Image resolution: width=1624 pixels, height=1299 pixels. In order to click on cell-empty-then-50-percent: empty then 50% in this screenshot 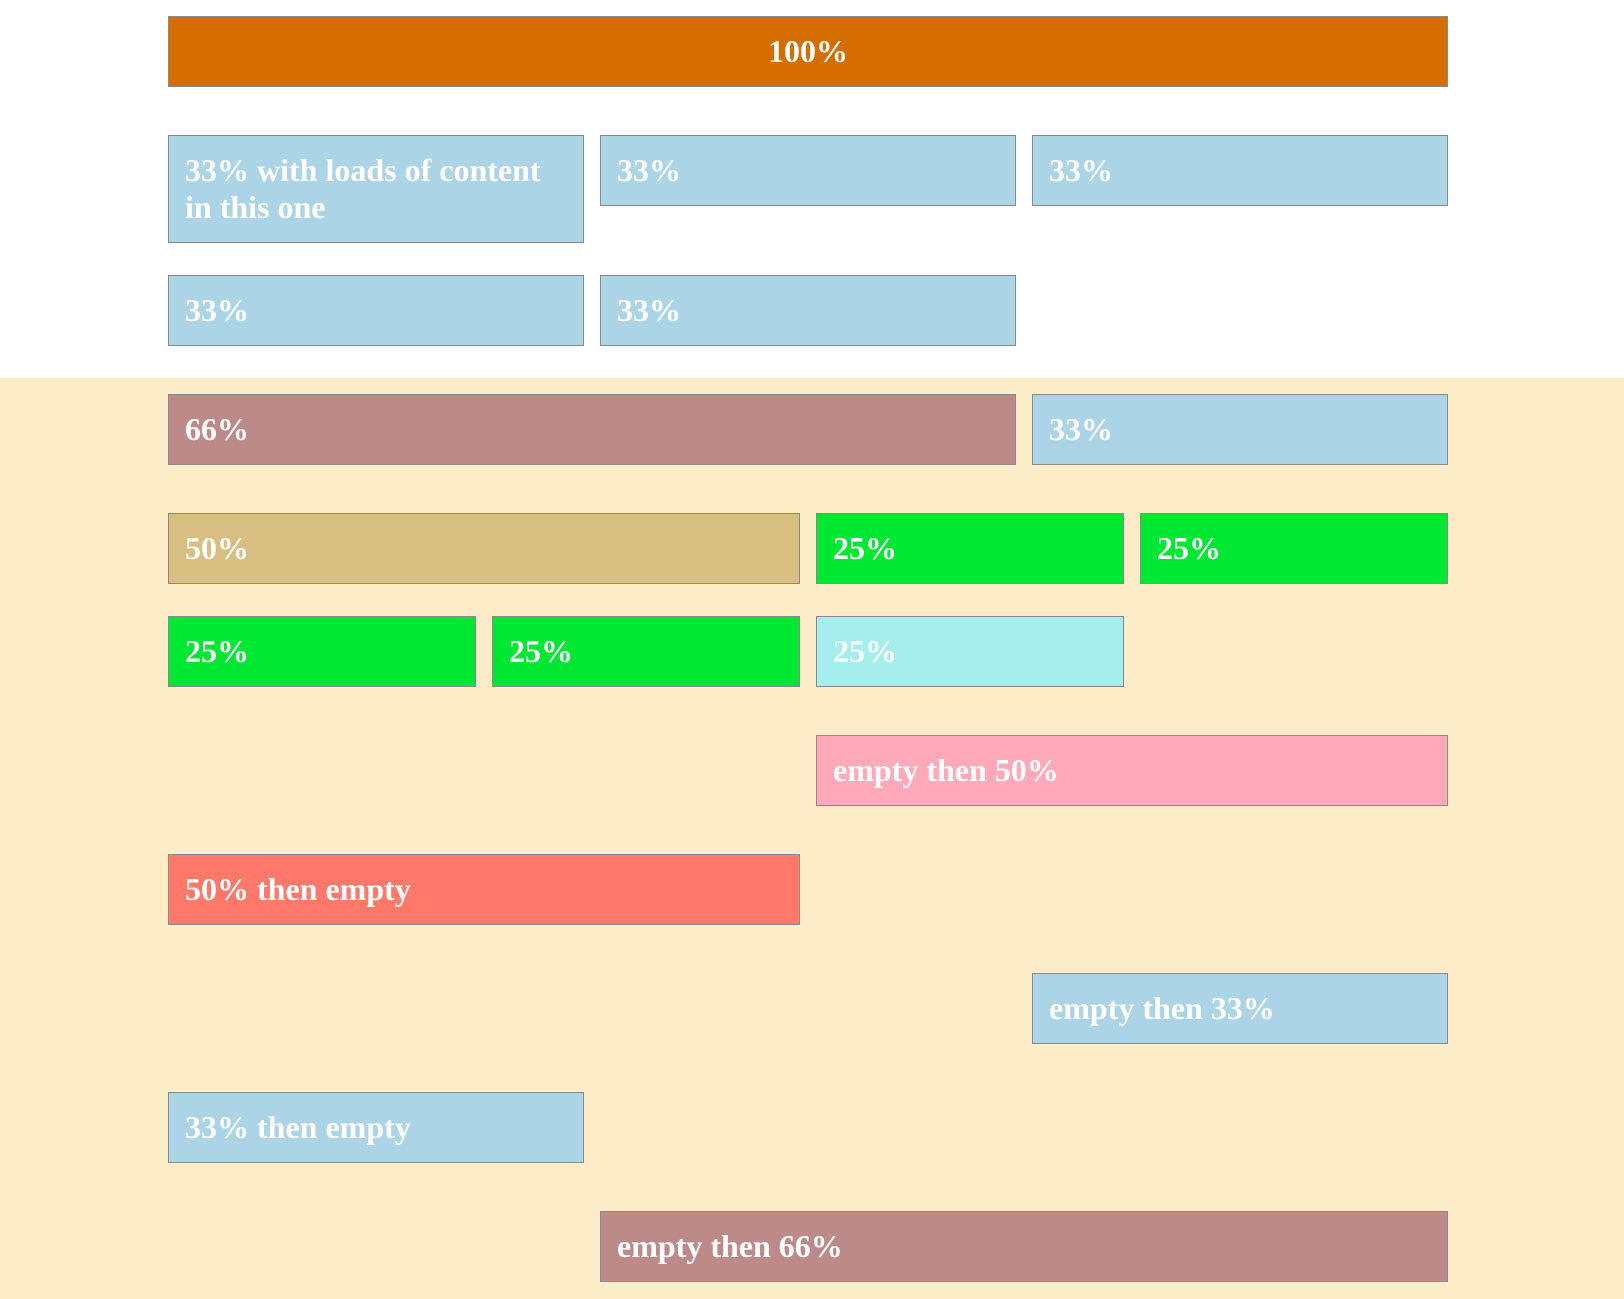, I will do `click(1132, 770)`.